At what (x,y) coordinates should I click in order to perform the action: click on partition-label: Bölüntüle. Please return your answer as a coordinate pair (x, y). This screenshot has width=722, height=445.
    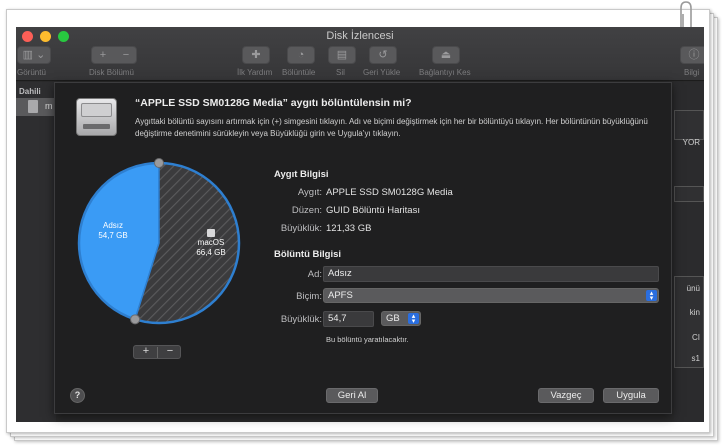
    Looking at the image, I should click on (299, 72).